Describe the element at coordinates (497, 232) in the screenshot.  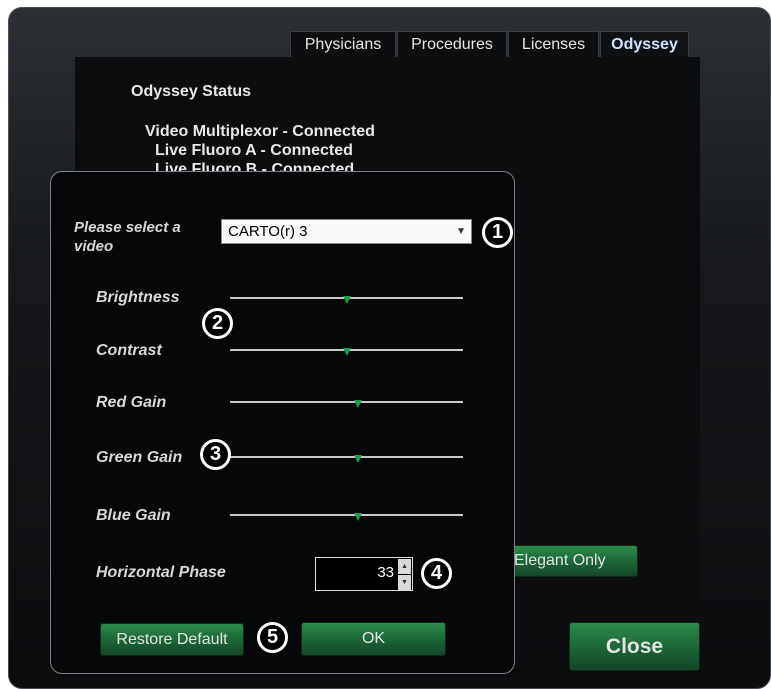
I see `callout-1: 1` at that location.